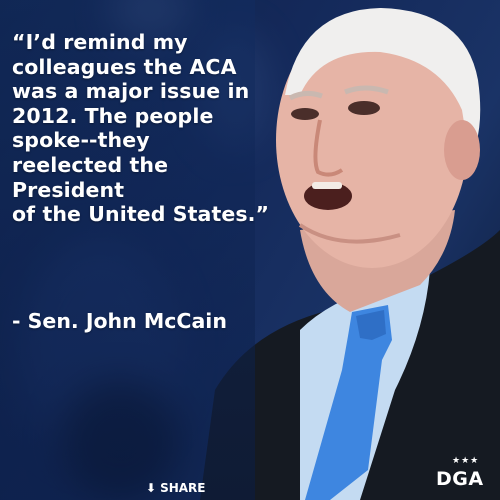 The image size is (500, 500). What do you see at coordinates (113, 115) in the screenshot?
I see `quote-line: 2012. The people` at bounding box center [113, 115].